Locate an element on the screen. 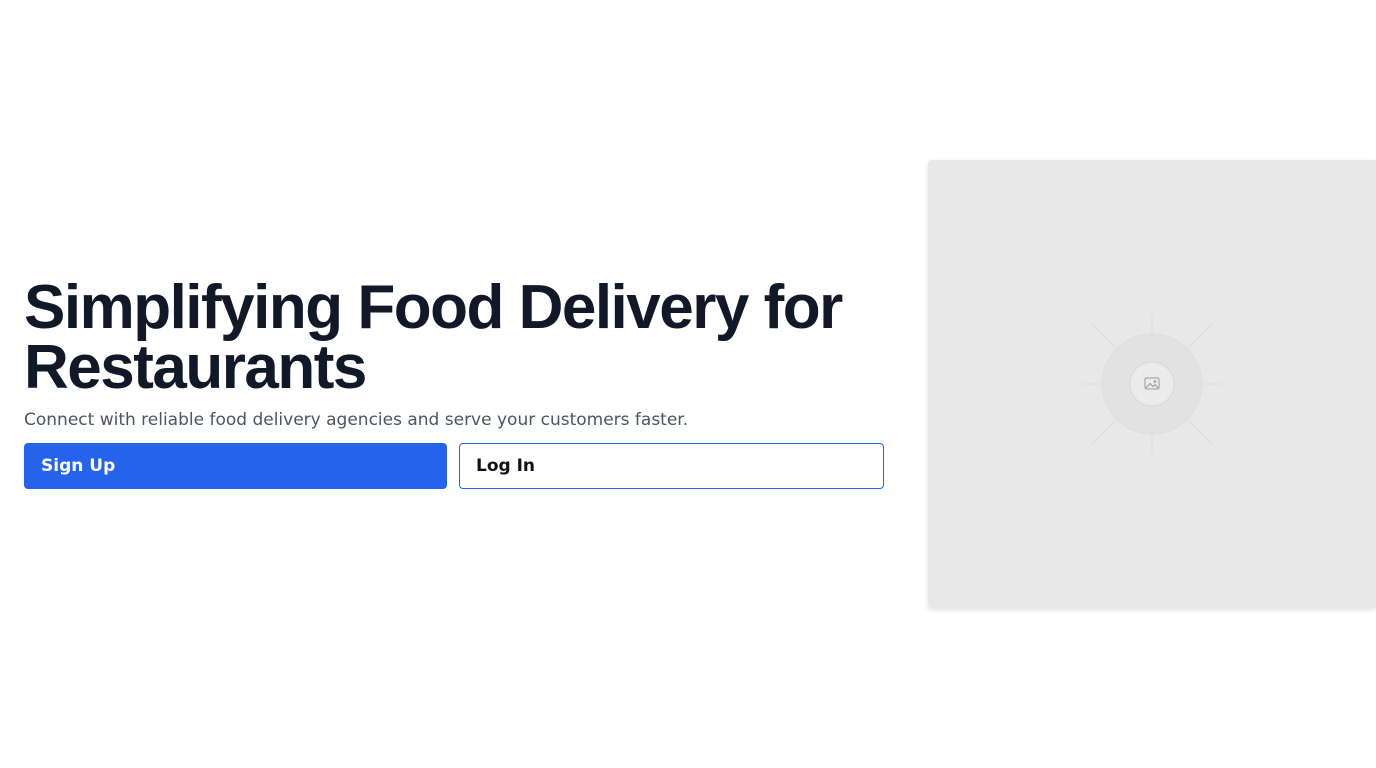 This screenshot has width=1376, height=768. image-placeholder-icon is located at coordinates (1152, 384).